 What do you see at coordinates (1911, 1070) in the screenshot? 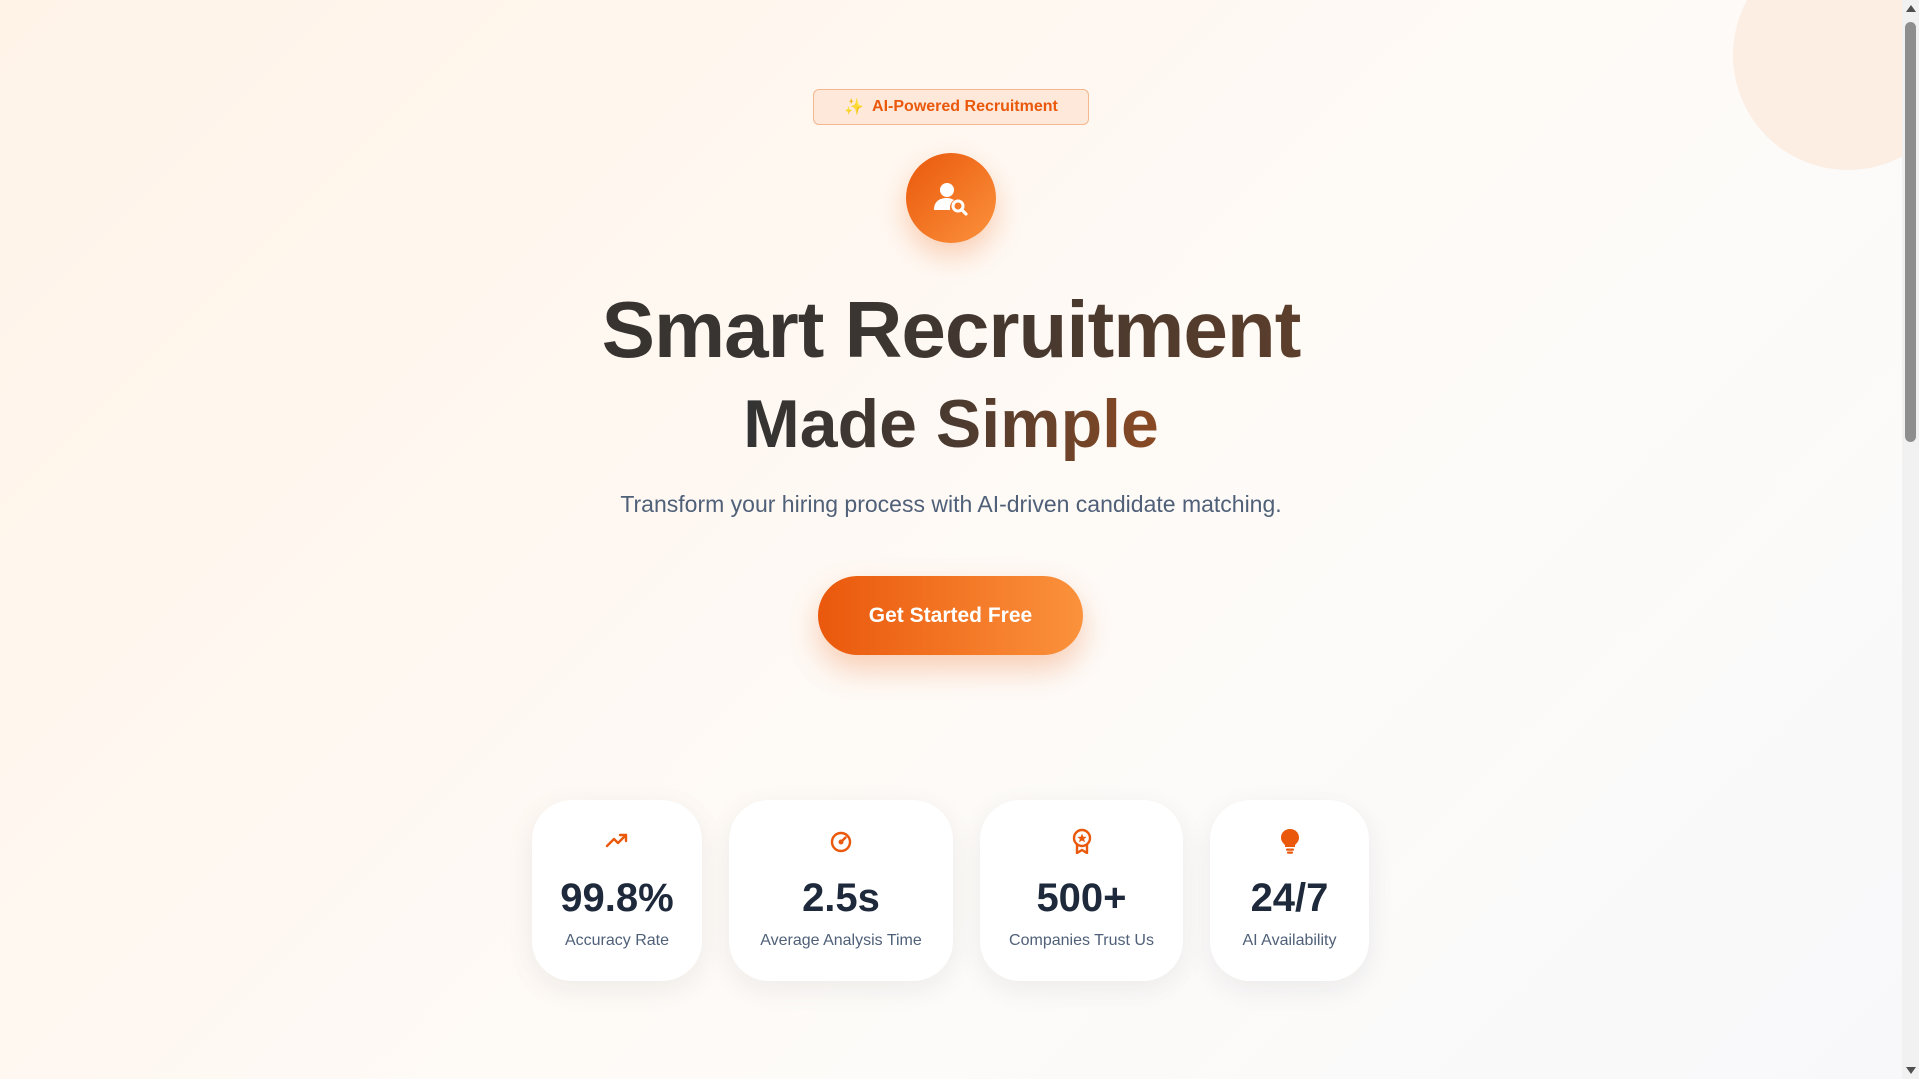
I see `scroll-down-arrow-icon` at bounding box center [1911, 1070].